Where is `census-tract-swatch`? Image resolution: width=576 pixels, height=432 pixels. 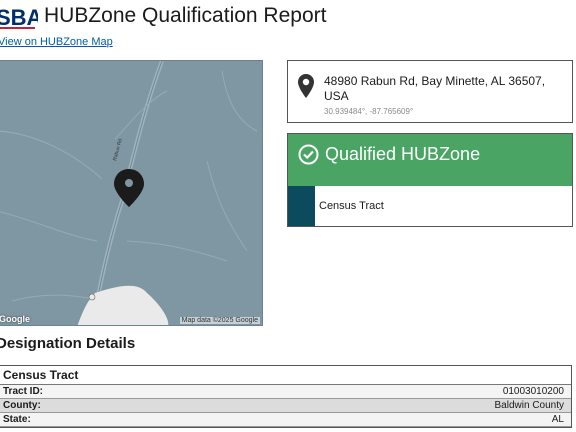 census-tract-swatch is located at coordinates (301, 206).